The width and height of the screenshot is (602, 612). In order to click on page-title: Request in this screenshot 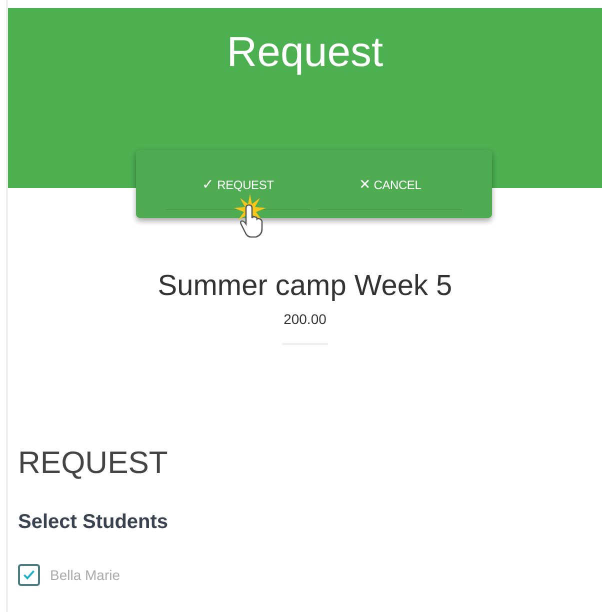, I will do `click(305, 52)`.